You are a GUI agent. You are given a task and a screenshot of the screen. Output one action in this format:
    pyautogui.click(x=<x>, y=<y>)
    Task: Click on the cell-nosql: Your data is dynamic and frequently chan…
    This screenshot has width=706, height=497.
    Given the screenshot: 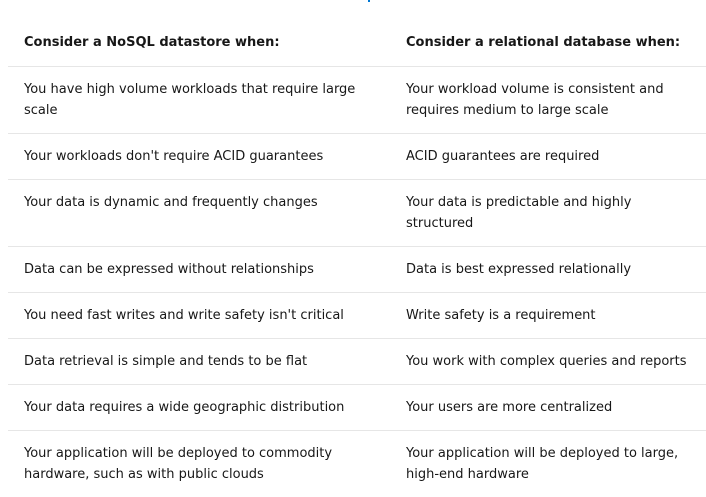 What is the action you would take?
    pyautogui.click(x=199, y=213)
    